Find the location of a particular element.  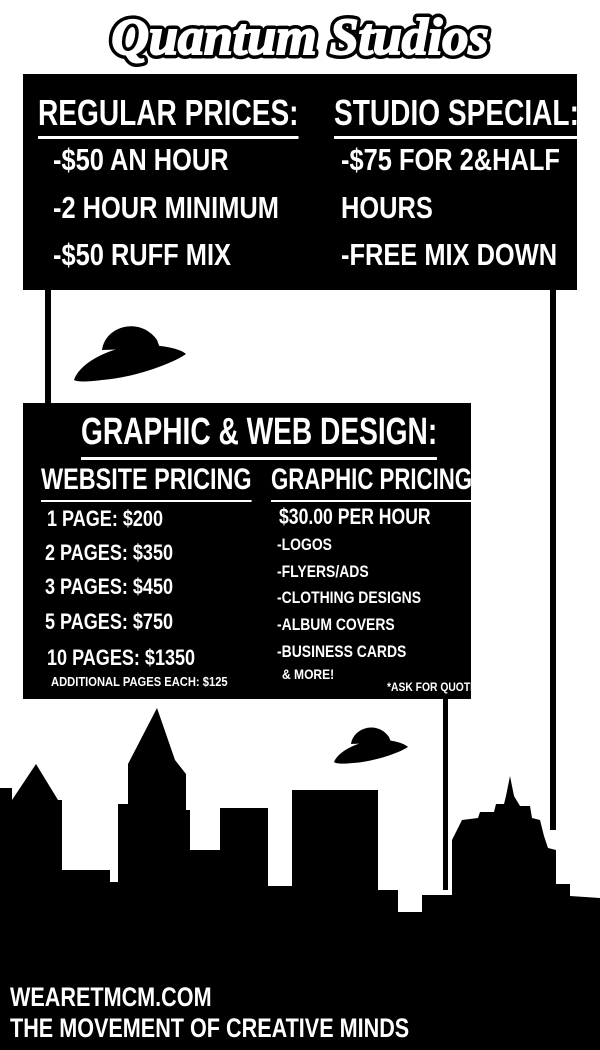

graphic-rate: $30.00 PER HOUR is located at coordinates (355, 516).